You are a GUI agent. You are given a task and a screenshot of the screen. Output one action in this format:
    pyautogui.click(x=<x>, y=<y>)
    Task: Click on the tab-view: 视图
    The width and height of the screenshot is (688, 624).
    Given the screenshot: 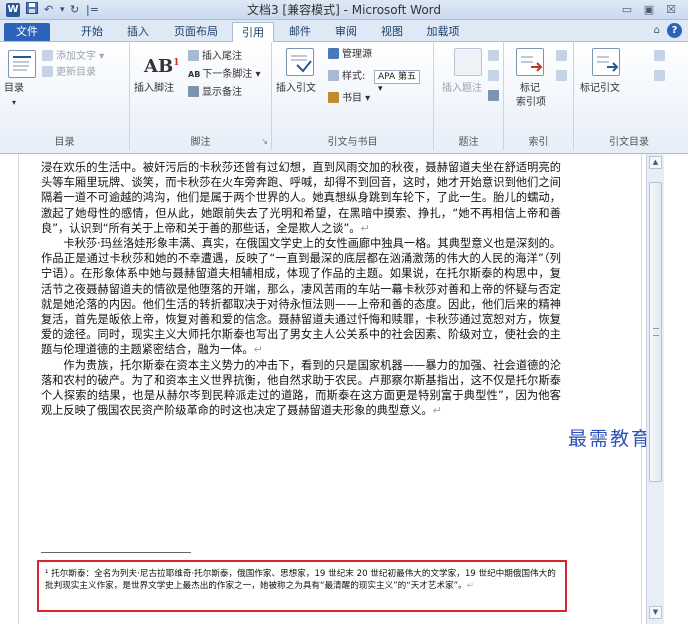 What is the action you would take?
    pyautogui.click(x=392, y=32)
    